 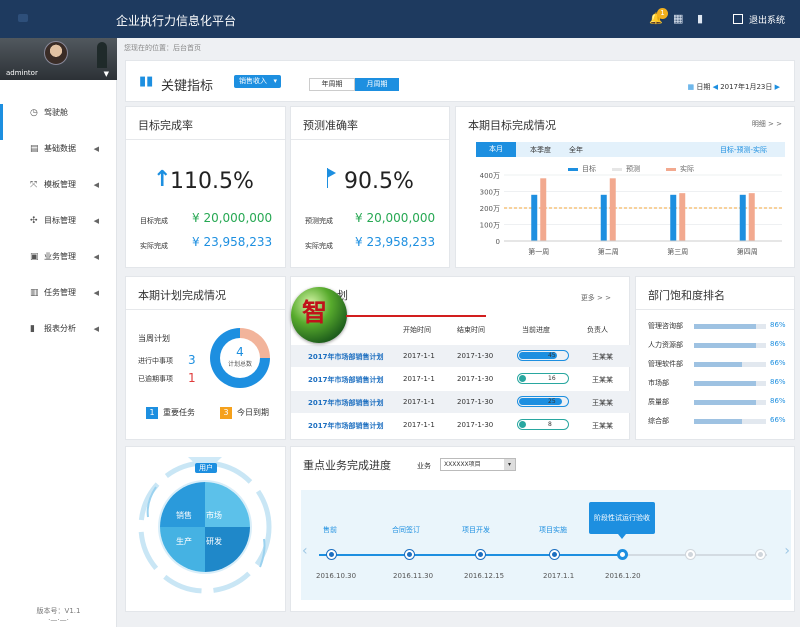 What do you see at coordinates (58, 616) in the screenshot?
I see `version-info: 版本号：V1.1 ·—·—·` at bounding box center [58, 616].